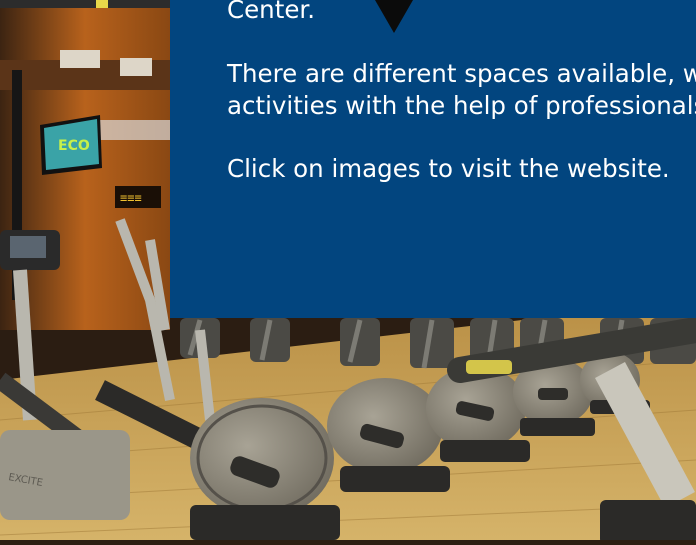 The height and width of the screenshot is (545, 696). I want to click on panel-text-line: There are different spaces available, w, so click(461, 73).